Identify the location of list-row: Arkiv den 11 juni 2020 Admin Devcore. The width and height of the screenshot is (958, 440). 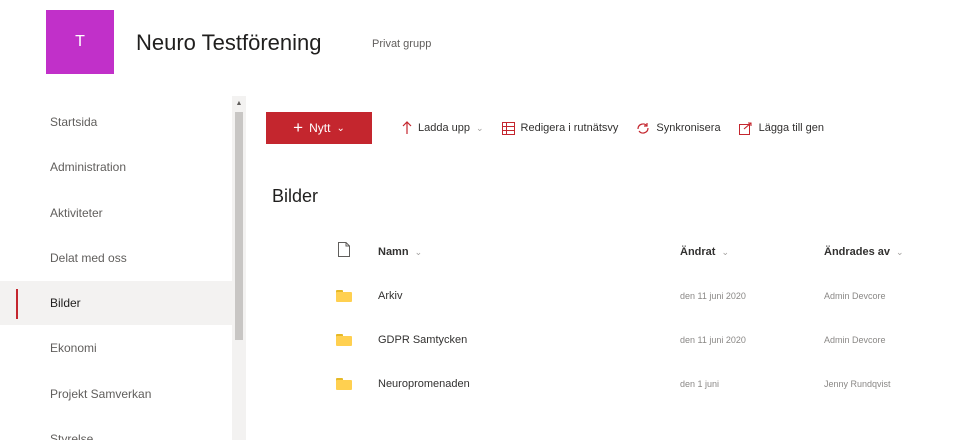
(610, 296).